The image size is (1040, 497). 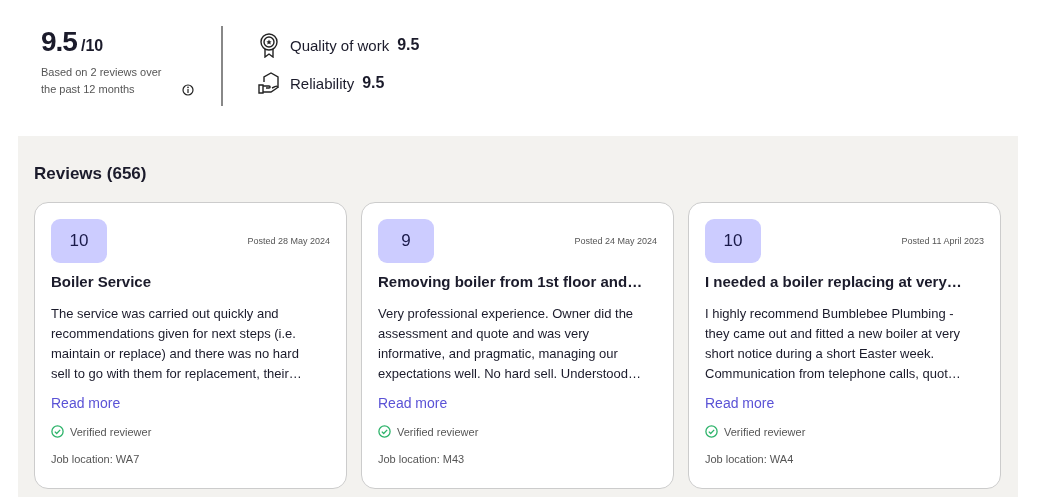 I want to click on medal-icon, so click(x=269, y=45).